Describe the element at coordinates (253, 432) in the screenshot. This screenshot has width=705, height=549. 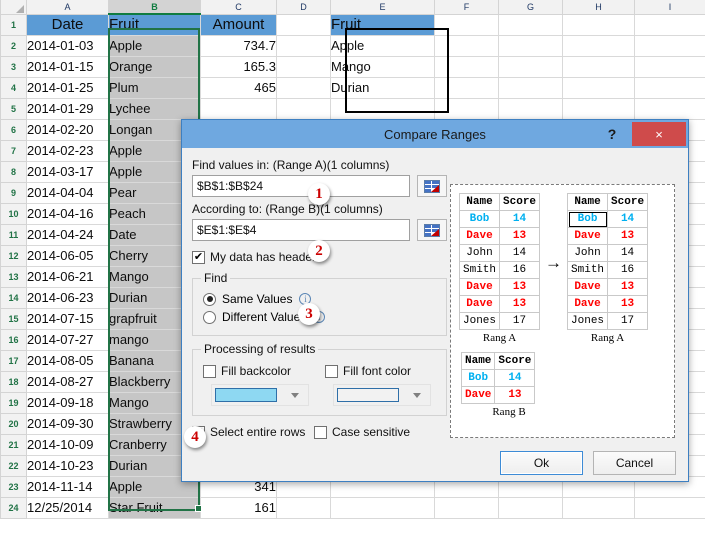
I see `select-entire-rows-checkbox: ✔ Select entire rows` at that location.